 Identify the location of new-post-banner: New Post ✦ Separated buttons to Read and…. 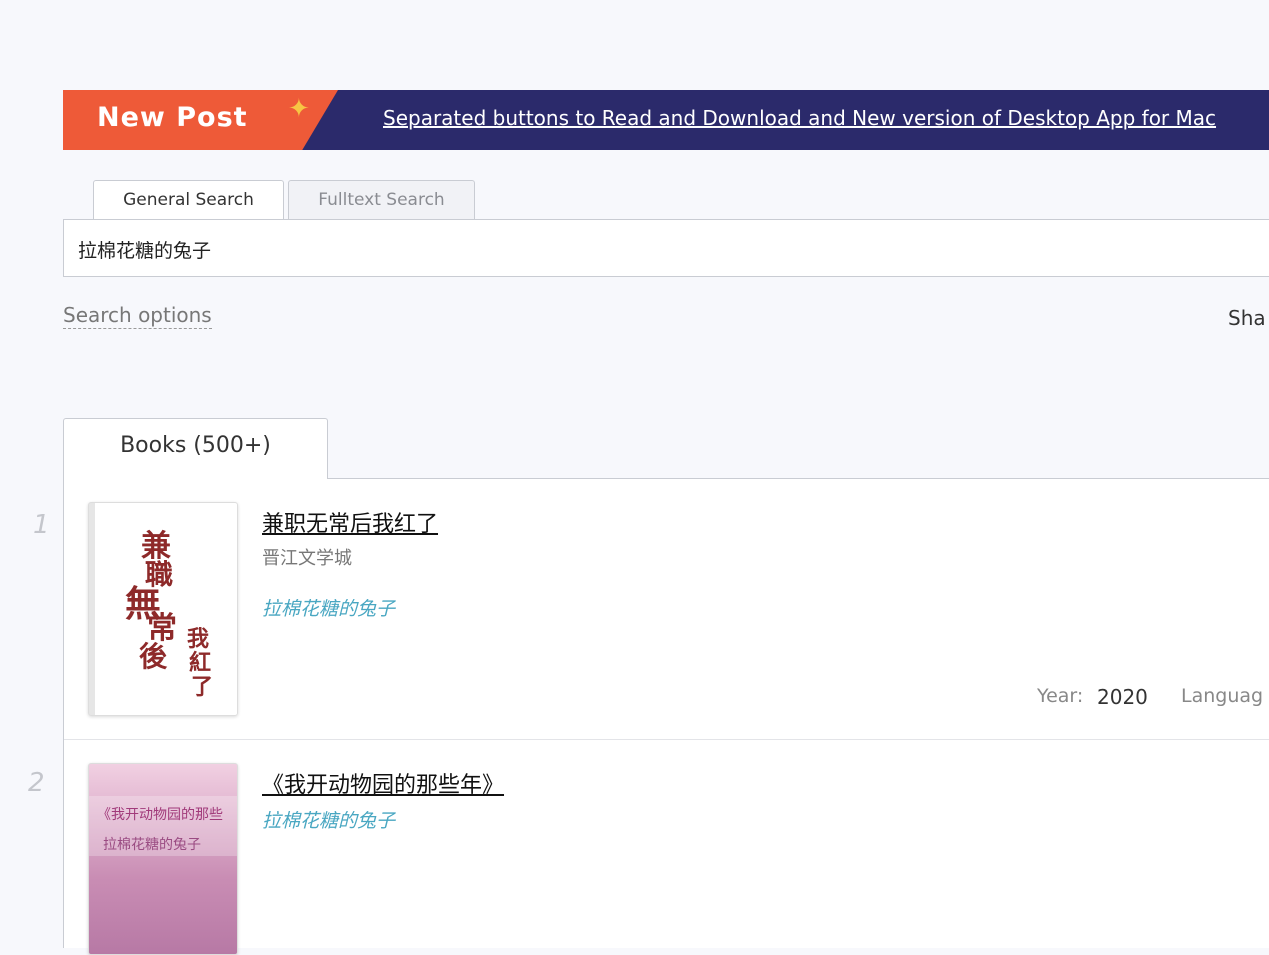
(666, 120).